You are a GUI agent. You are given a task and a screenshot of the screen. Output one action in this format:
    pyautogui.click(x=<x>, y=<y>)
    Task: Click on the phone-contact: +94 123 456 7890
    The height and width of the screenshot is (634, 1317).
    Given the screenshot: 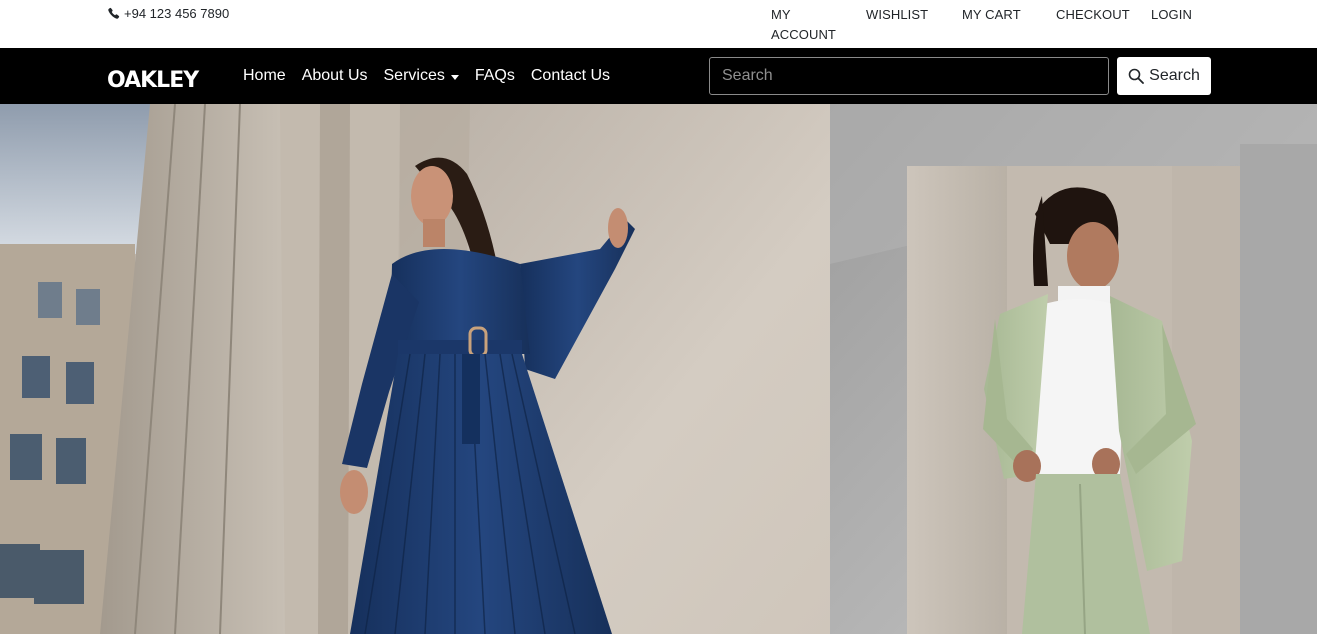 What is the action you would take?
    pyautogui.click(x=168, y=13)
    